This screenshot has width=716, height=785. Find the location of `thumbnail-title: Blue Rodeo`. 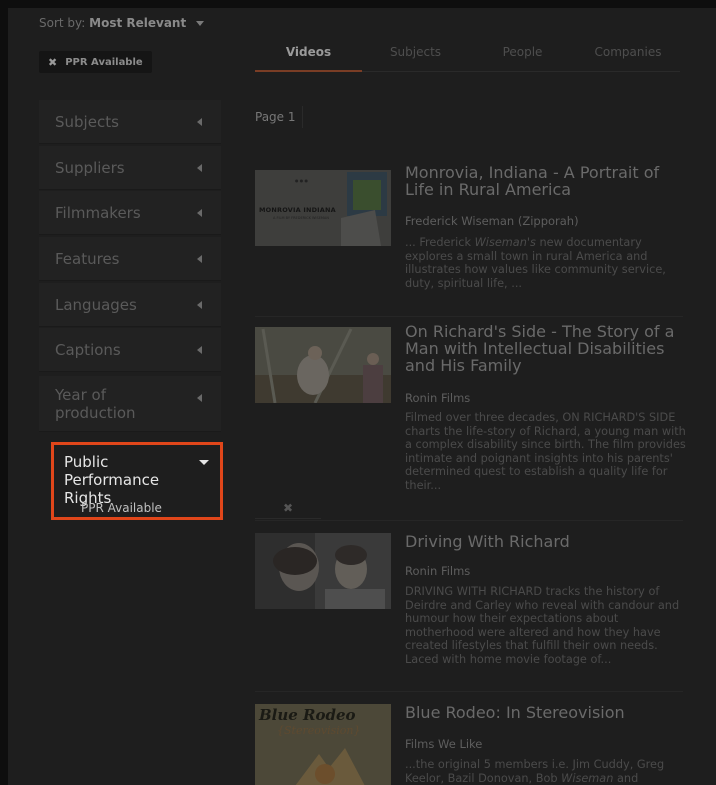

thumbnail-title: Blue Rodeo is located at coordinates (307, 715).